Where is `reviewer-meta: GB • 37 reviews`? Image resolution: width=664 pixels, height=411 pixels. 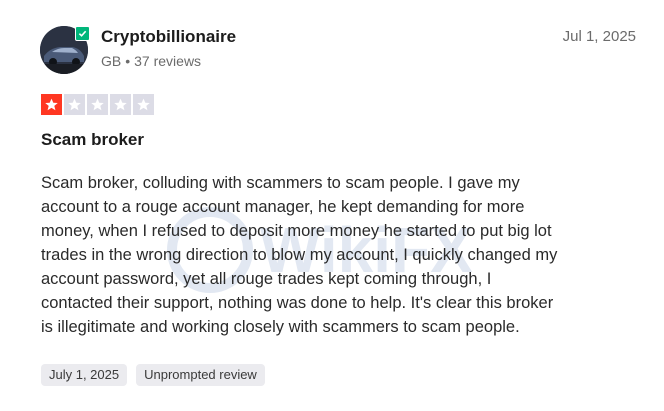 reviewer-meta: GB • 37 reviews is located at coordinates (151, 61).